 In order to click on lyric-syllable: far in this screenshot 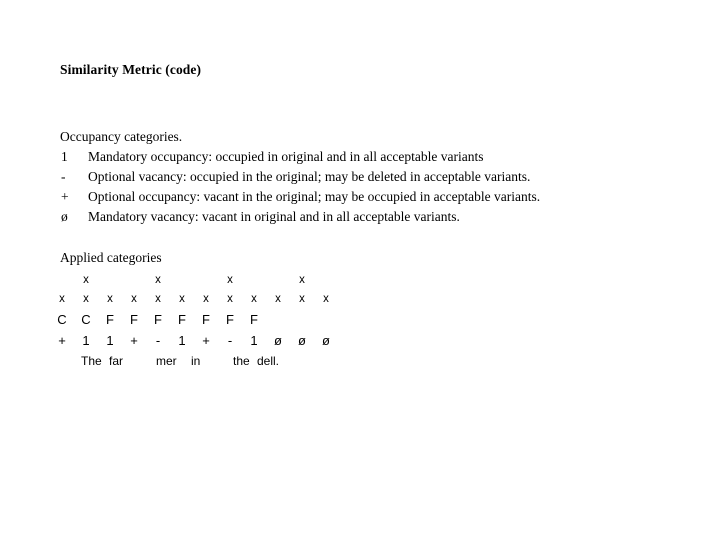, I will do `click(116, 361)`.